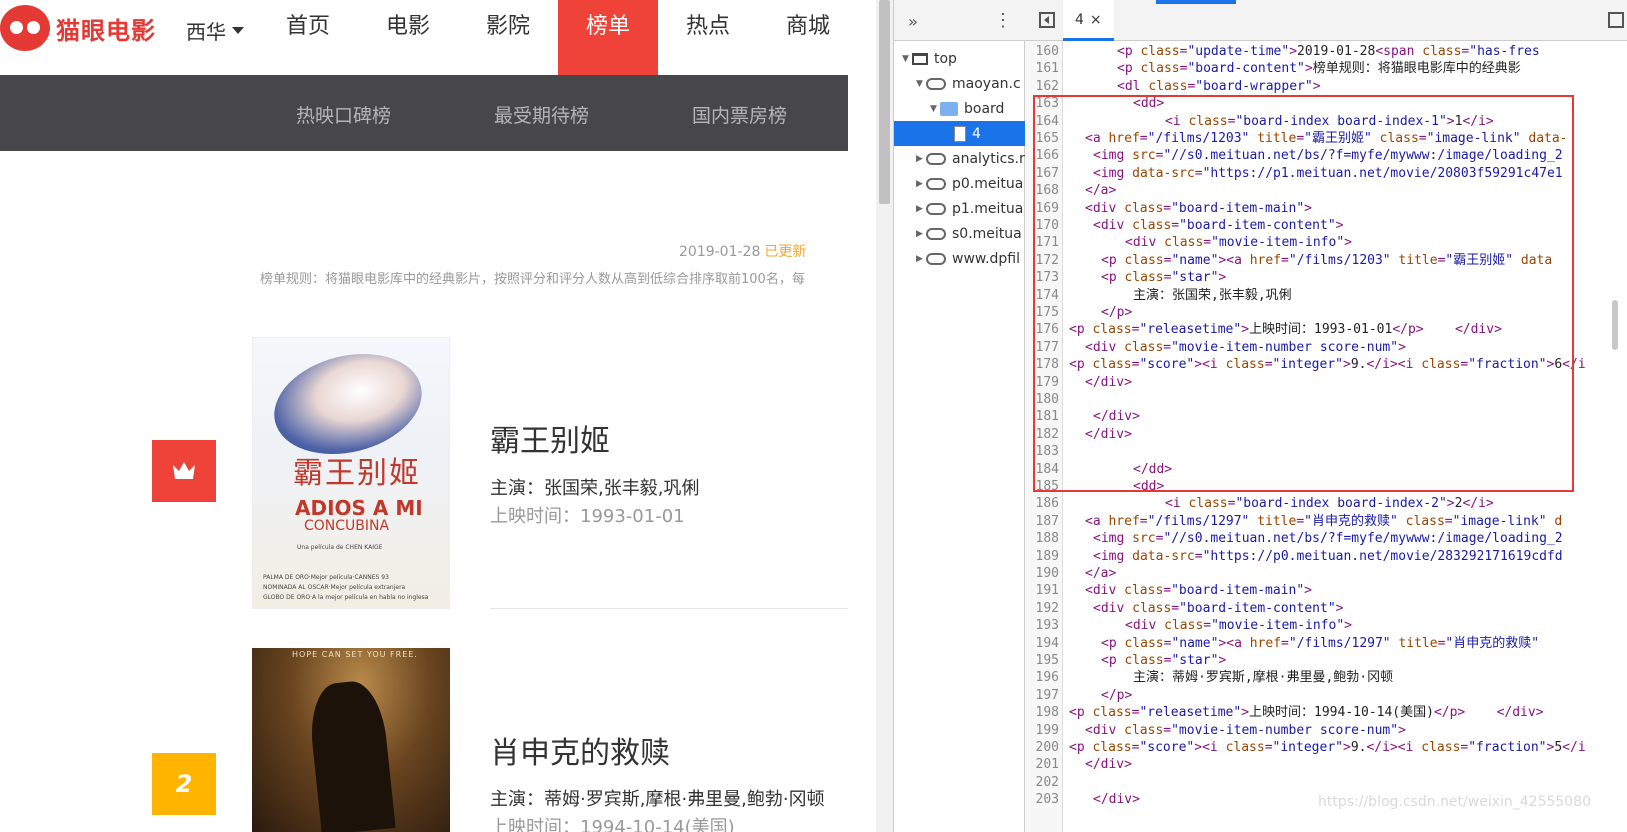 This screenshot has height=832, width=1627. What do you see at coordinates (308, 37) in the screenshot?
I see `nav-item-home: 首页` at bounding box center [308, 37].